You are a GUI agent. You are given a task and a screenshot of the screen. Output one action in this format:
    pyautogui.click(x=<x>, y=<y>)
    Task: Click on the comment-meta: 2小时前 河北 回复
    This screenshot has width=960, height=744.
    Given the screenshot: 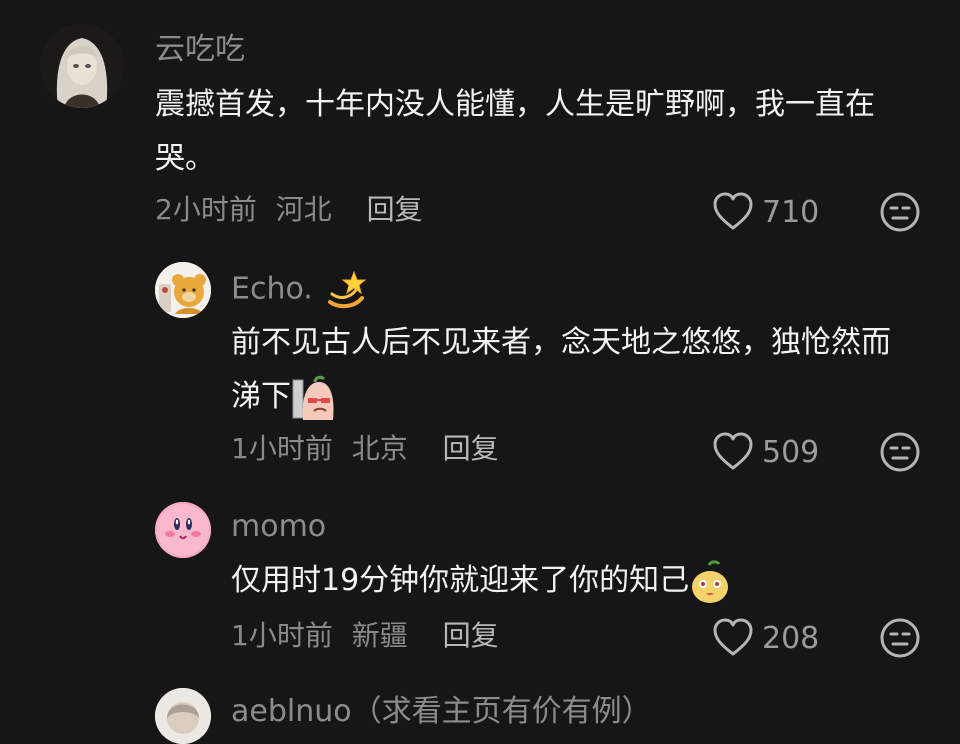 What is the action you would take?
    pyautogui.click(x=289, y=210)
    